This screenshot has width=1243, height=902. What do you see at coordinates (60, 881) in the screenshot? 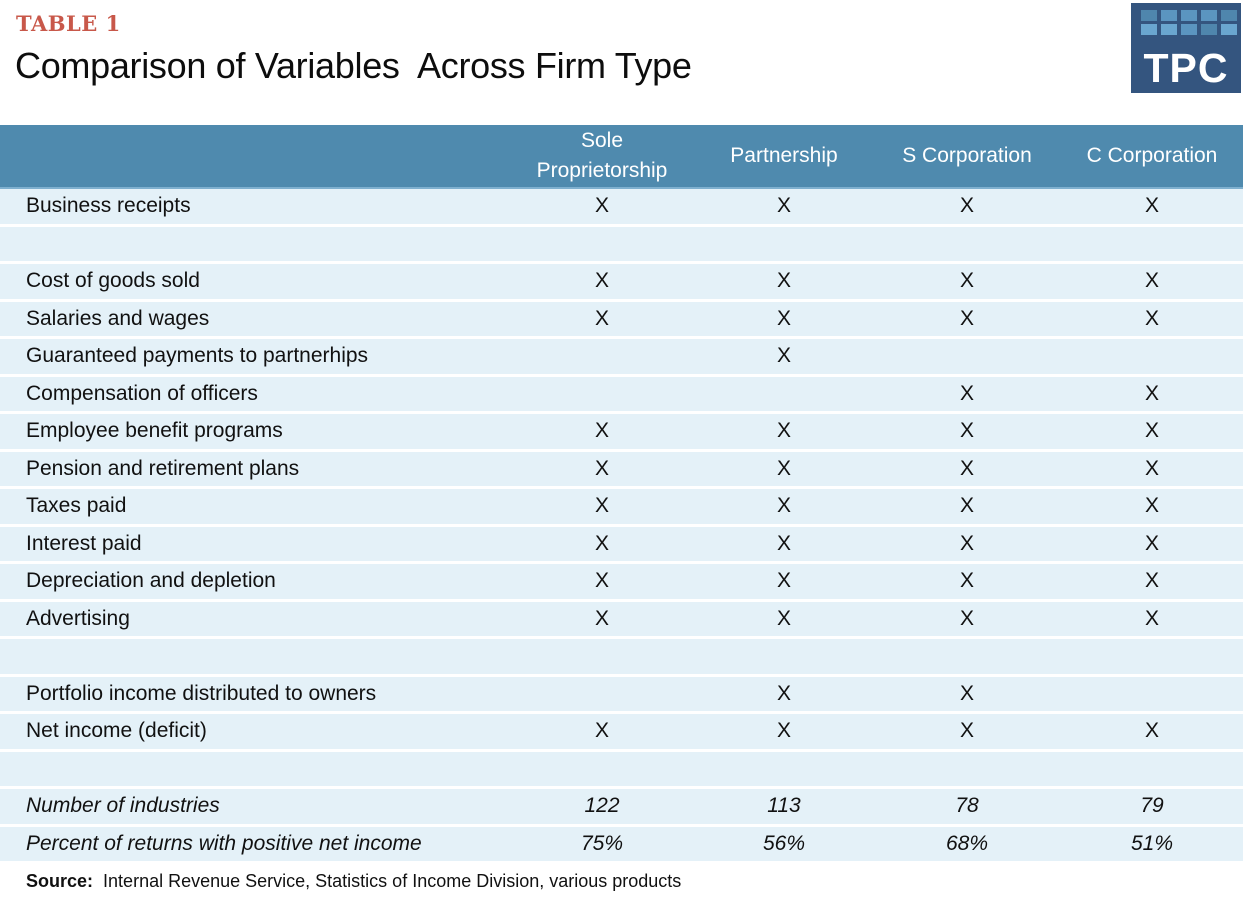
I see `source-label: Source:` at bounding box center [60, 881].